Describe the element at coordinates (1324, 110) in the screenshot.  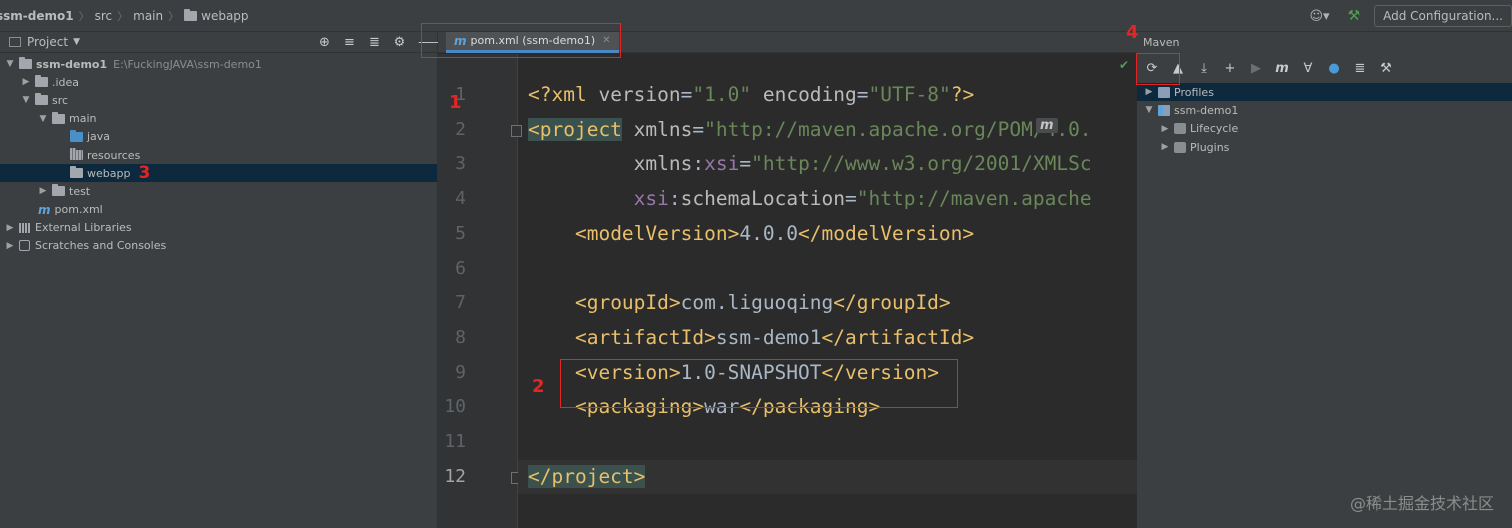
I see `maven-item-ssm-demo1: ▼ ssm-demo1` at that location.